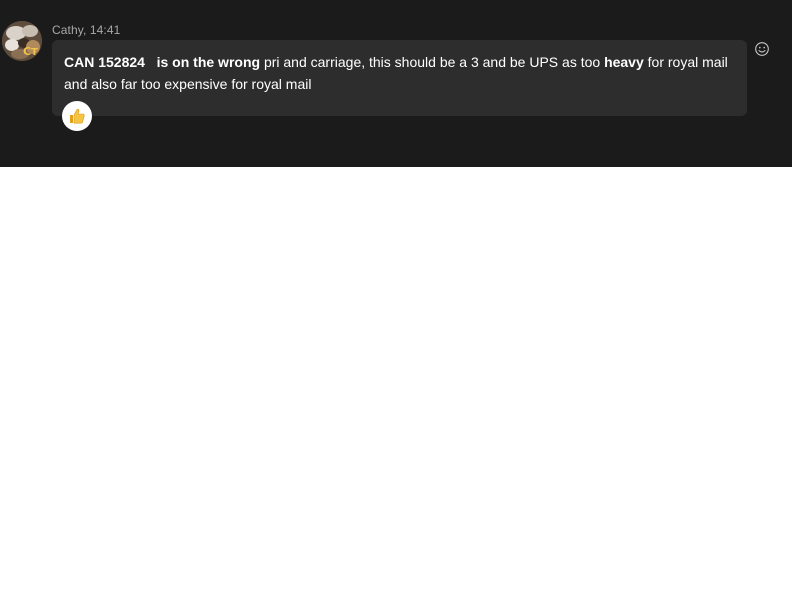 This screenshot has height=612, width=792. What do you see at coordinates (67, 30) in the screenshot?
I see `sender-name: Cathy` at bounding box center [67, 30].